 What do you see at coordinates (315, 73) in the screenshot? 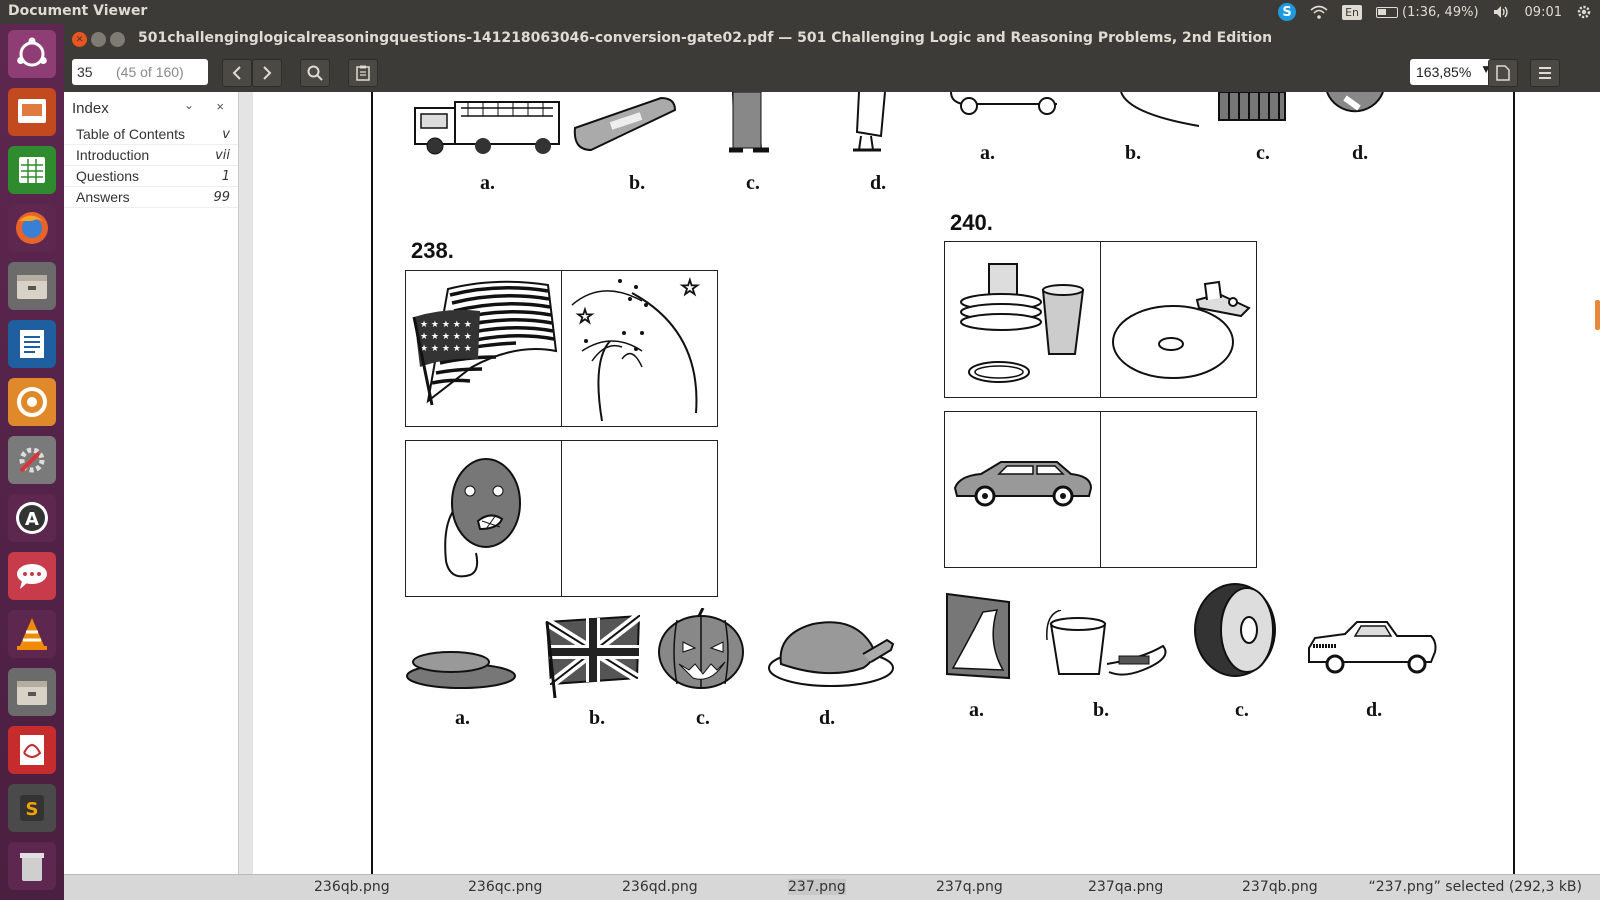
I see `search-button` at bounding box center [315, 73].